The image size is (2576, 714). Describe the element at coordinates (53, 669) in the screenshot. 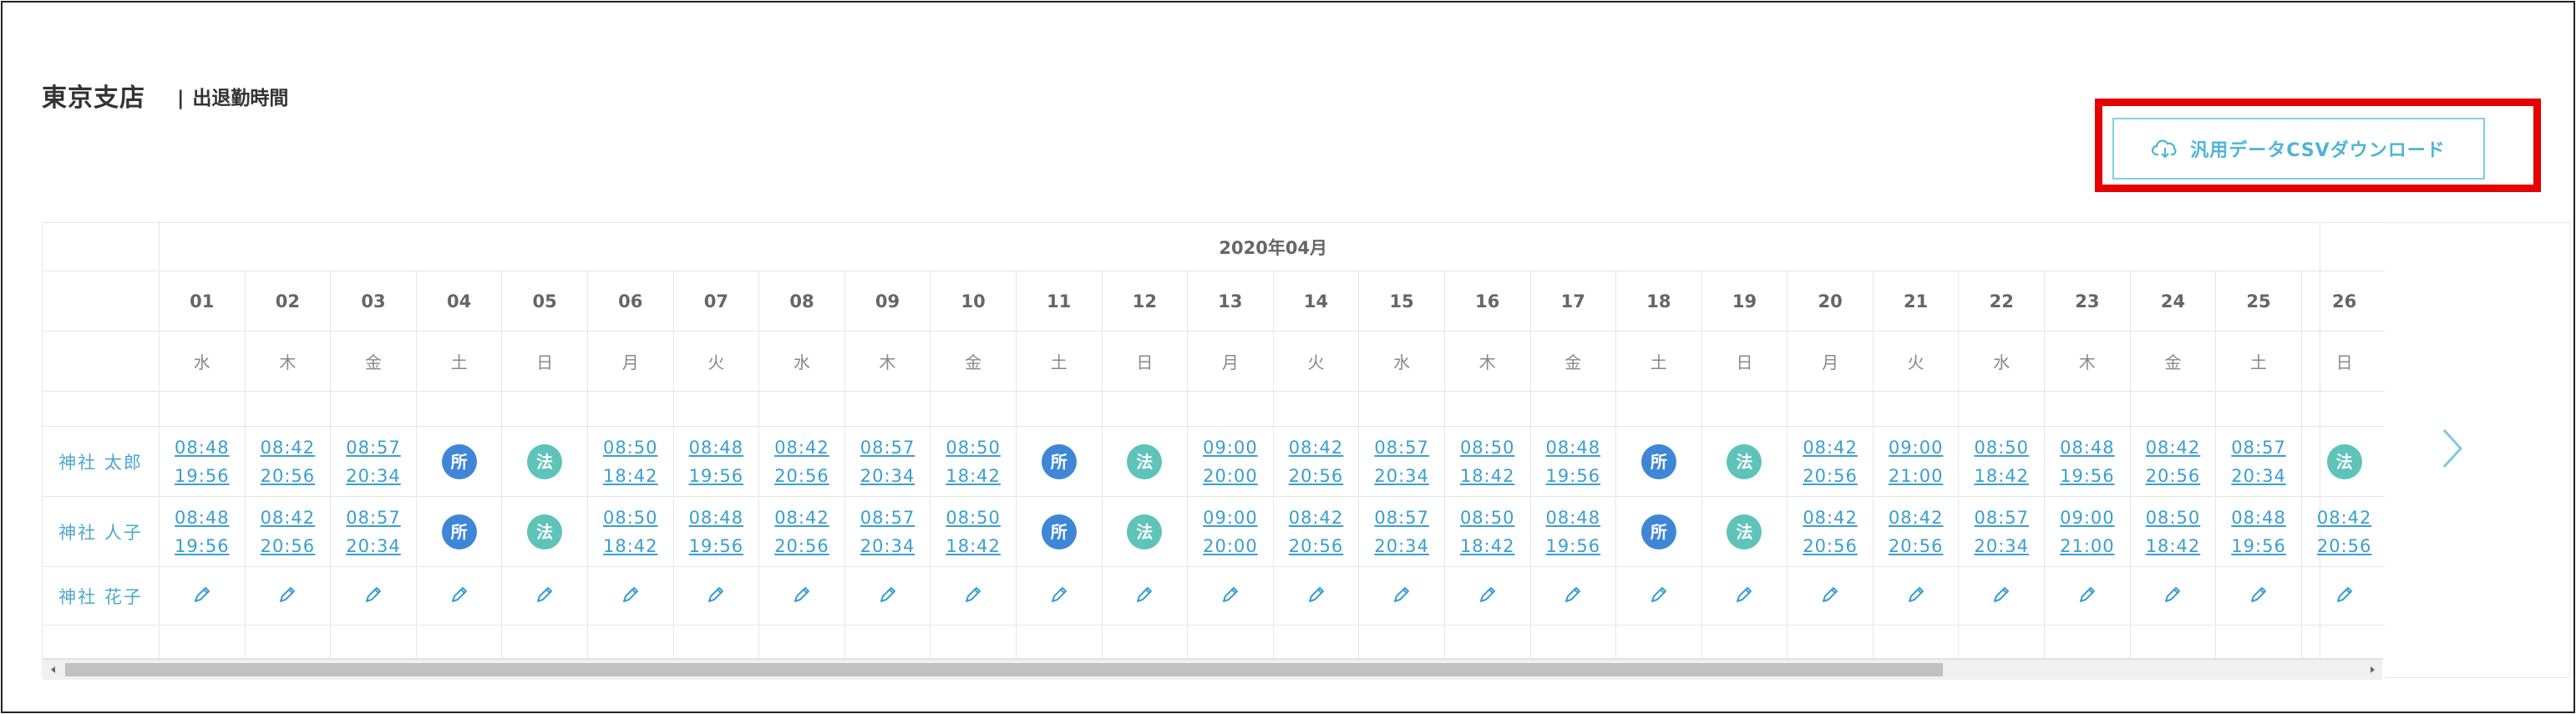

I see `triangle-left-icon` at that location.